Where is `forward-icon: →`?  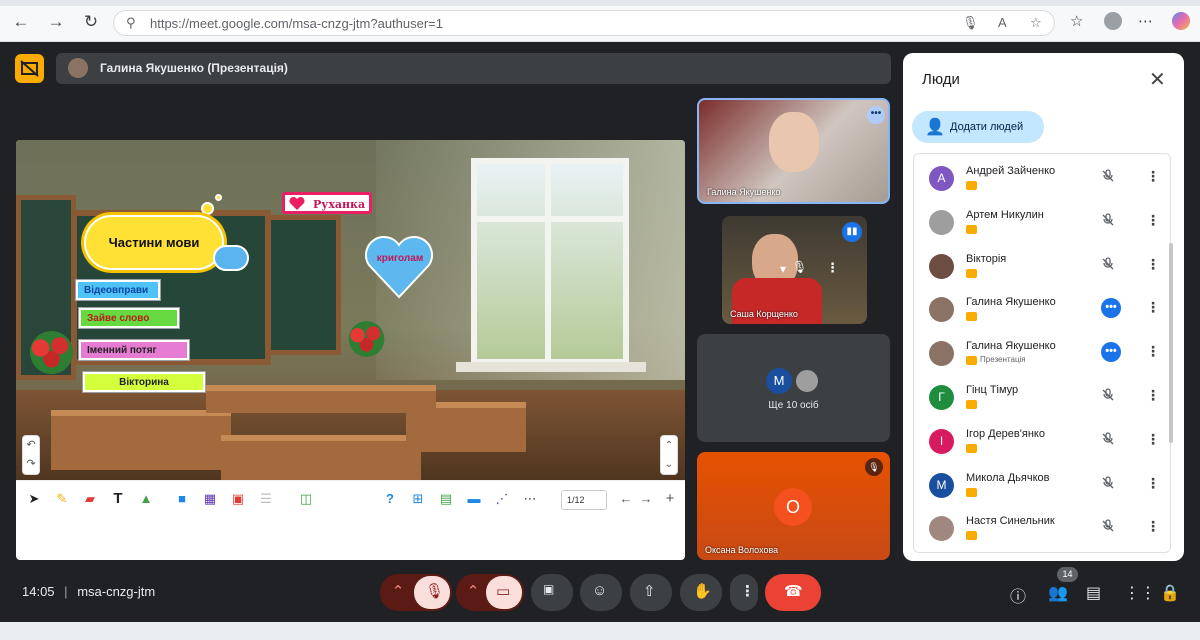 forward-icon: → is located at coordinates (56, 22).